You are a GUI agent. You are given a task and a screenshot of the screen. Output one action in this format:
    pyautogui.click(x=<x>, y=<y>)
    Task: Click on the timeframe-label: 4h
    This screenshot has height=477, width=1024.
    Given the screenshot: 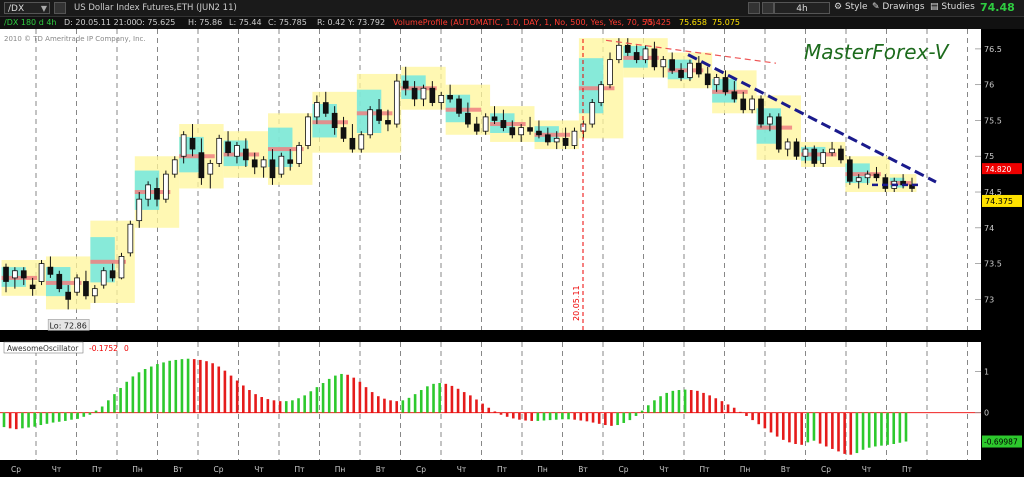 What is the action you would take?
    pyautogui.click(x=802, y=9)
    